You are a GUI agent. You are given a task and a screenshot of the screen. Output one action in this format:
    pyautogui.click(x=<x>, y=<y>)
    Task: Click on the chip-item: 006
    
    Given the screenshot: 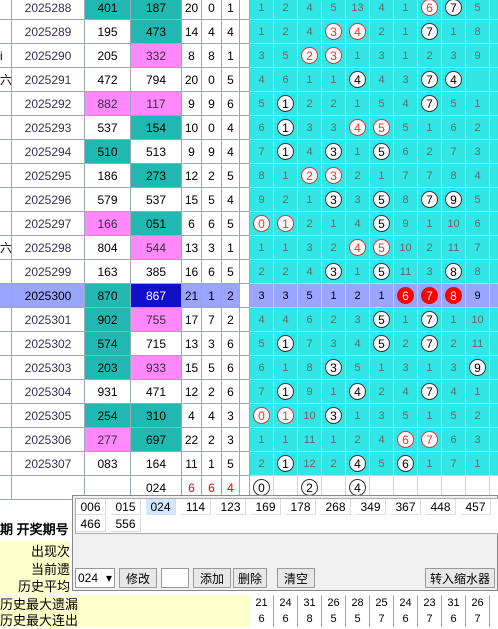 What is the action you would take?
    pyautogui.click(x=91, y=507)
    